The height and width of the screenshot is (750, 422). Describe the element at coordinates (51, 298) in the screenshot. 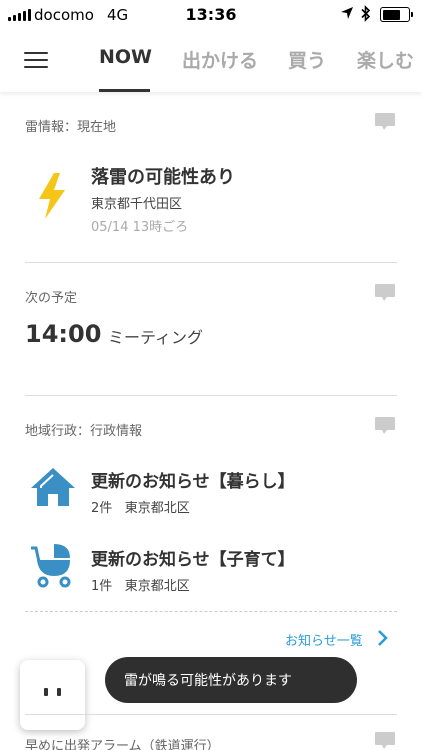

I see `schedule-section-title: 次の予定` at that location.